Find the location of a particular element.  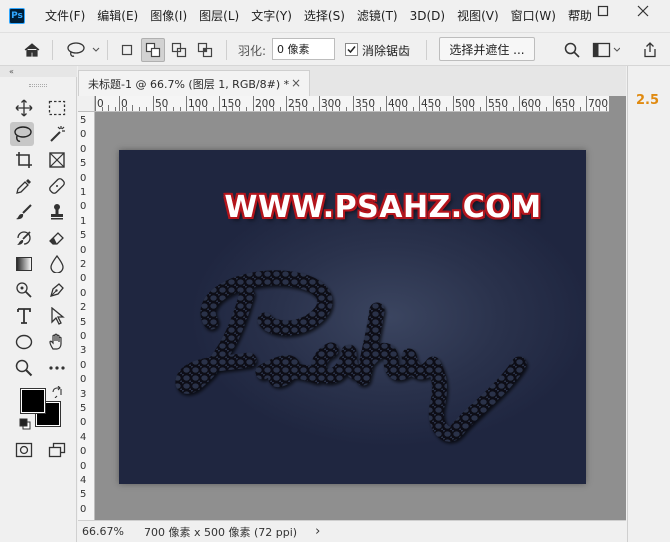

workspace-switcher-icon is located at coordinates (606, 50).